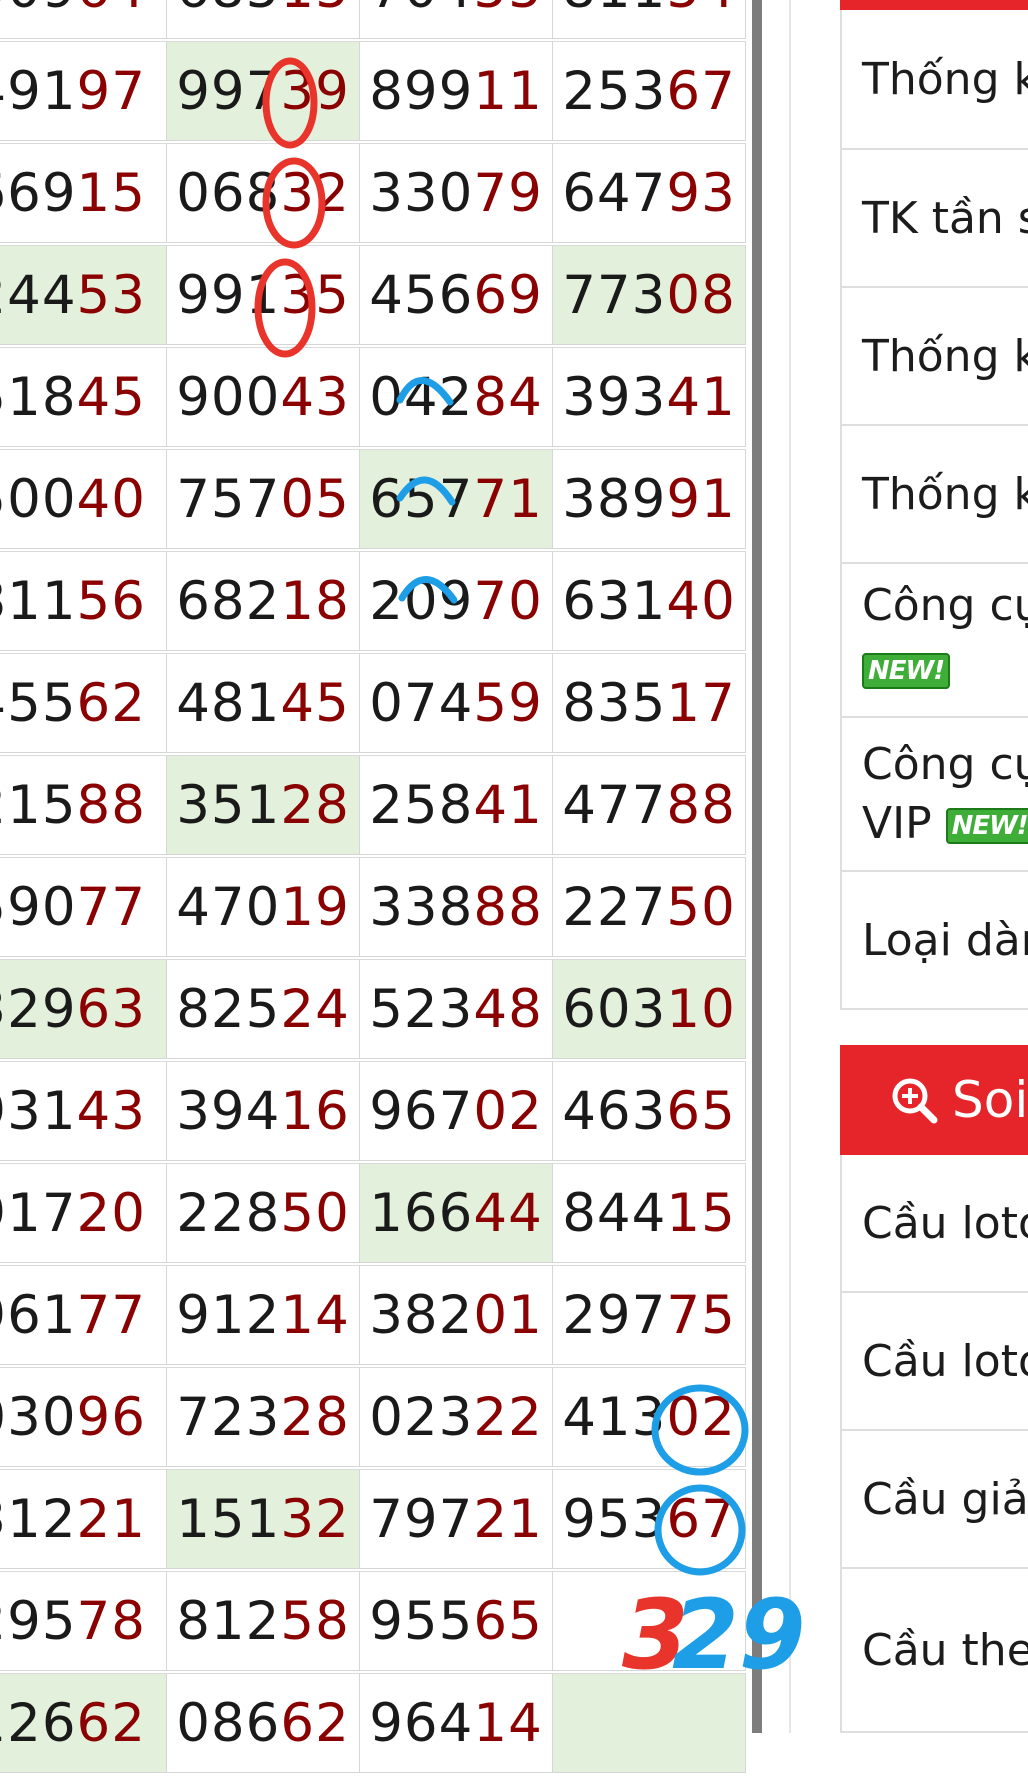 The height and width of the screenshot is (1776, 1028). I want to click on table-row: 21588351282584147788, so click(379, 806).